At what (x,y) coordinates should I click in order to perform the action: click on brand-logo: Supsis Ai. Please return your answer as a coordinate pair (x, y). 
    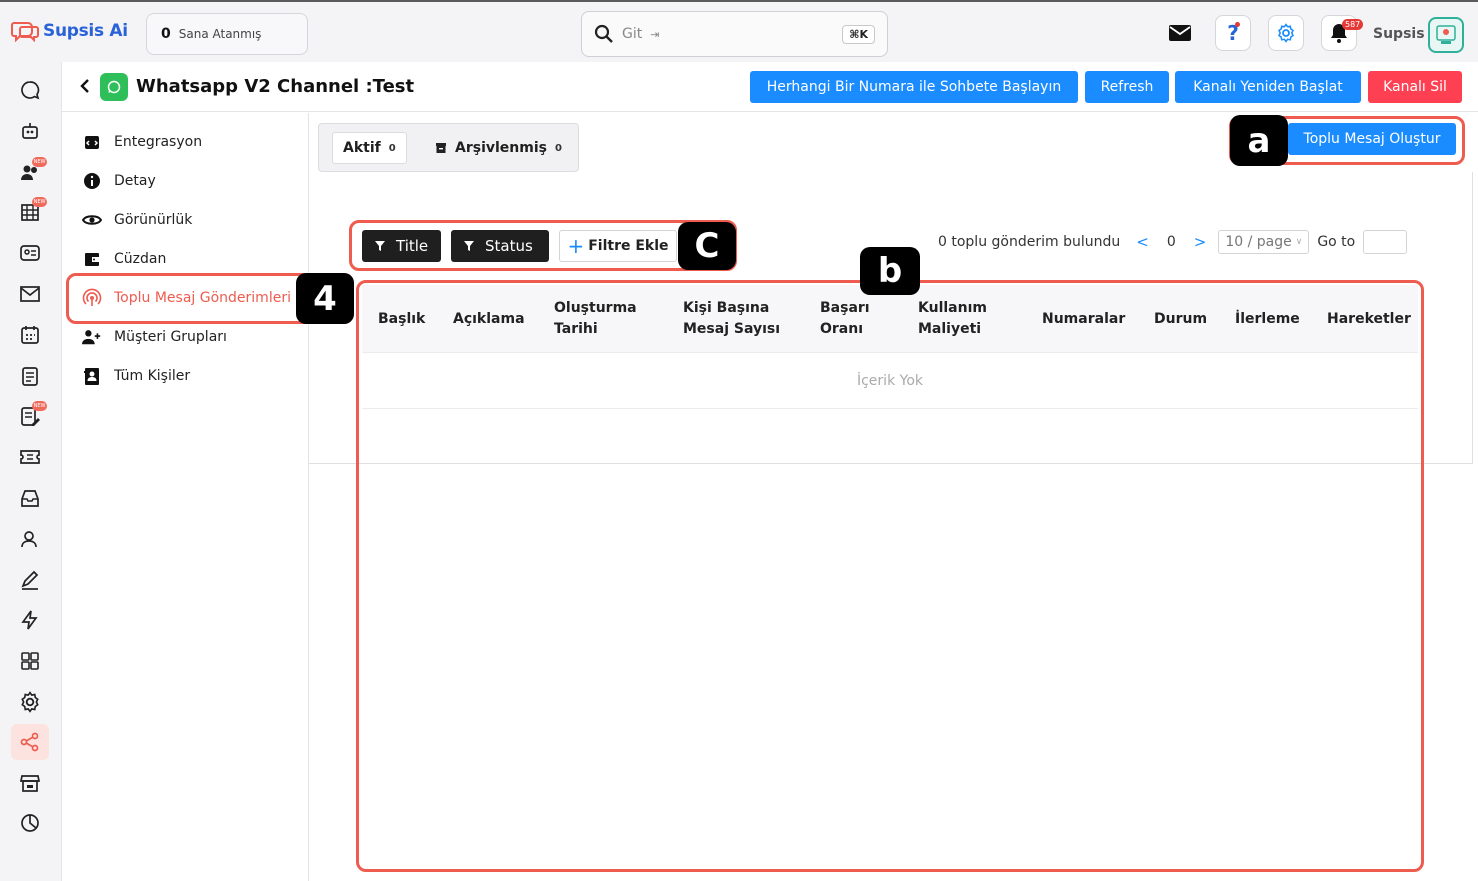
    Looking at the image, I should click on (69, 31).